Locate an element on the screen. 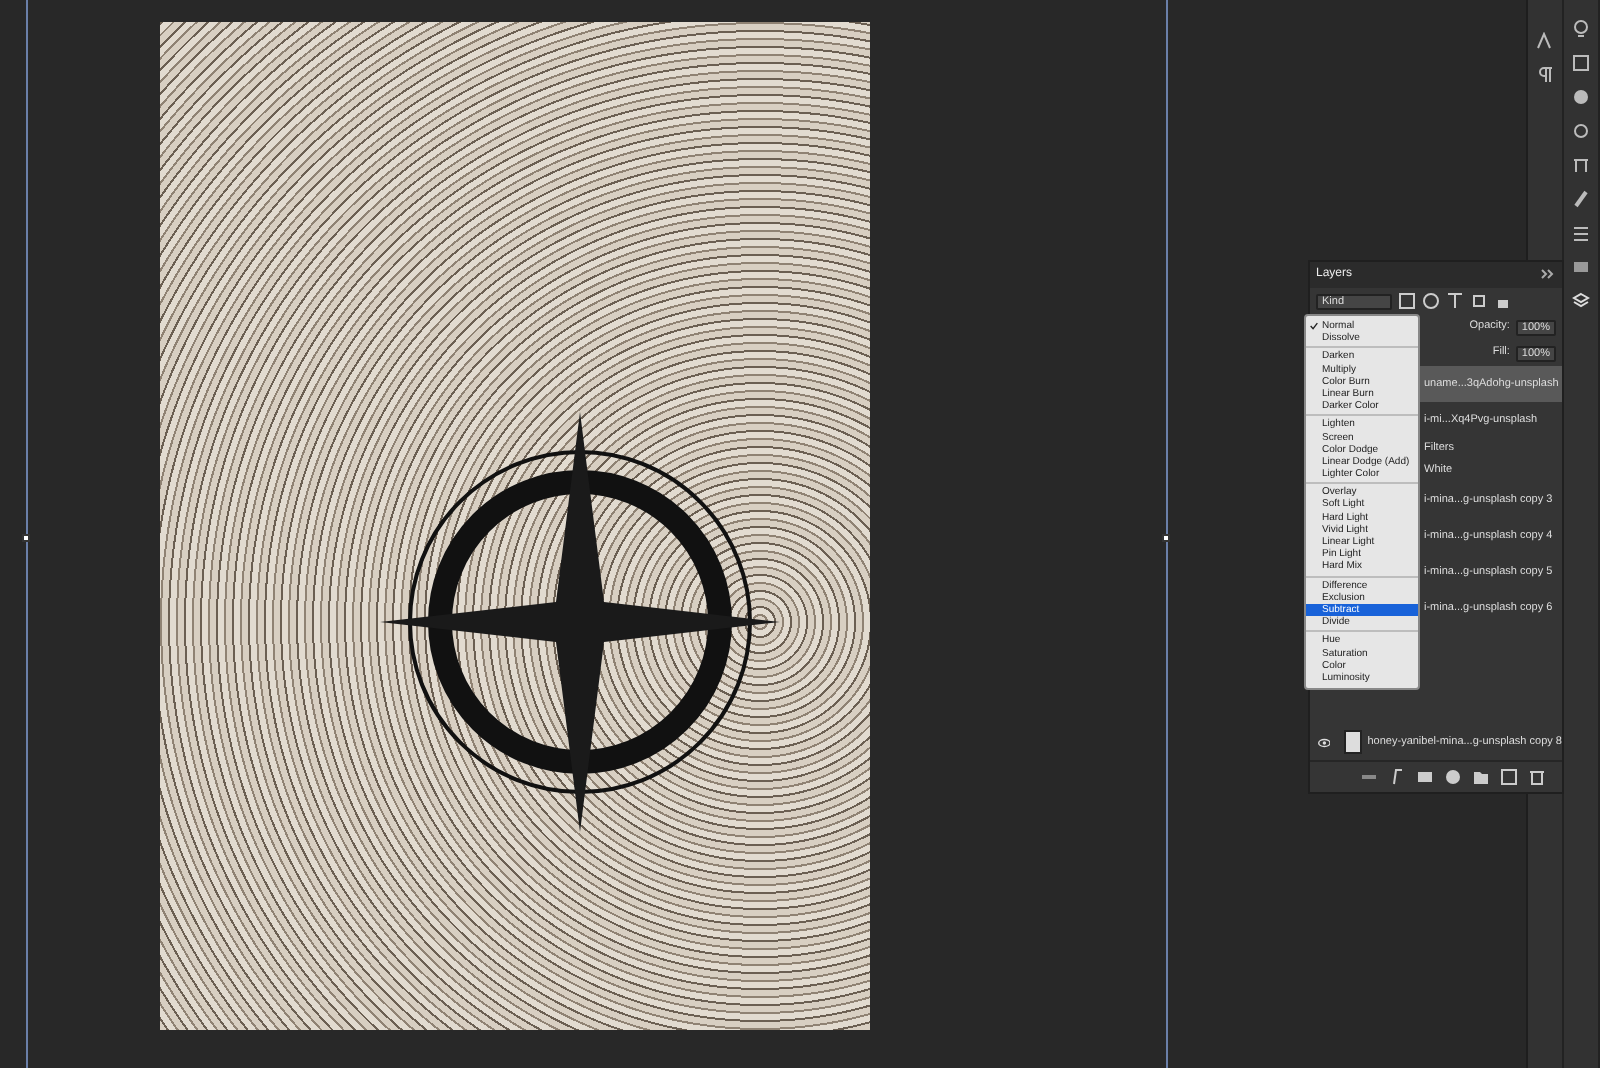  path-icon is located at coordinates (1581, 165).